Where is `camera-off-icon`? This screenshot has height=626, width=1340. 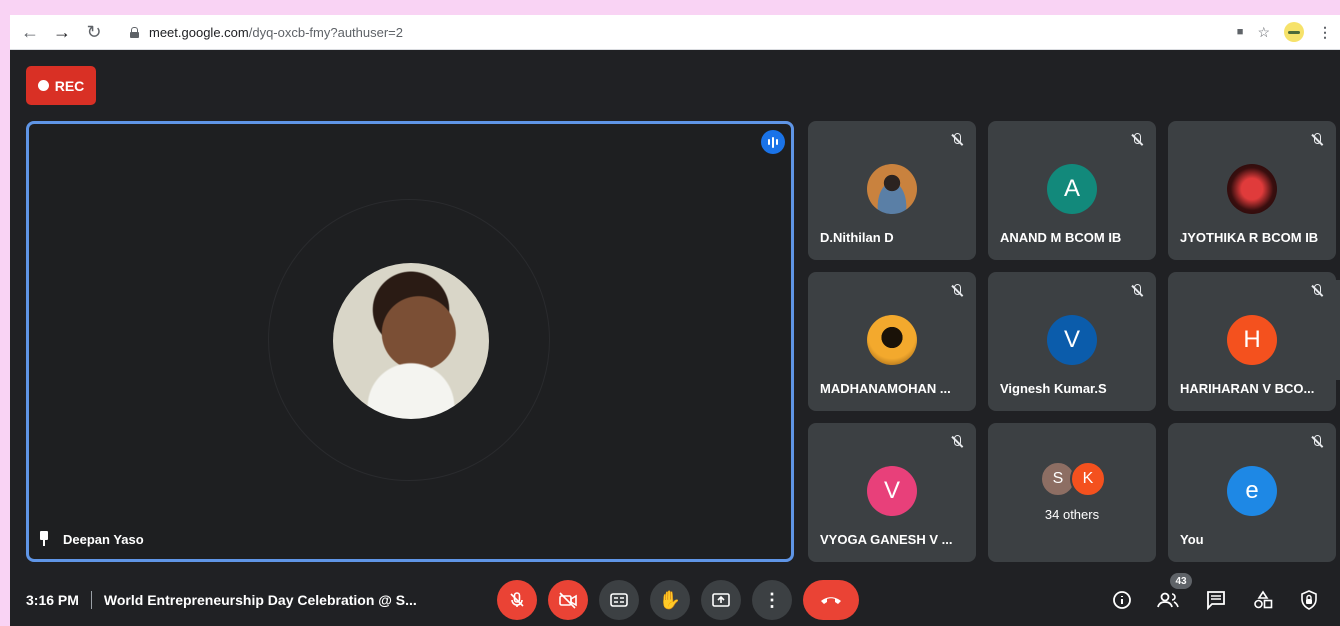
camera-off-icon is located at coordinates (568, 600).